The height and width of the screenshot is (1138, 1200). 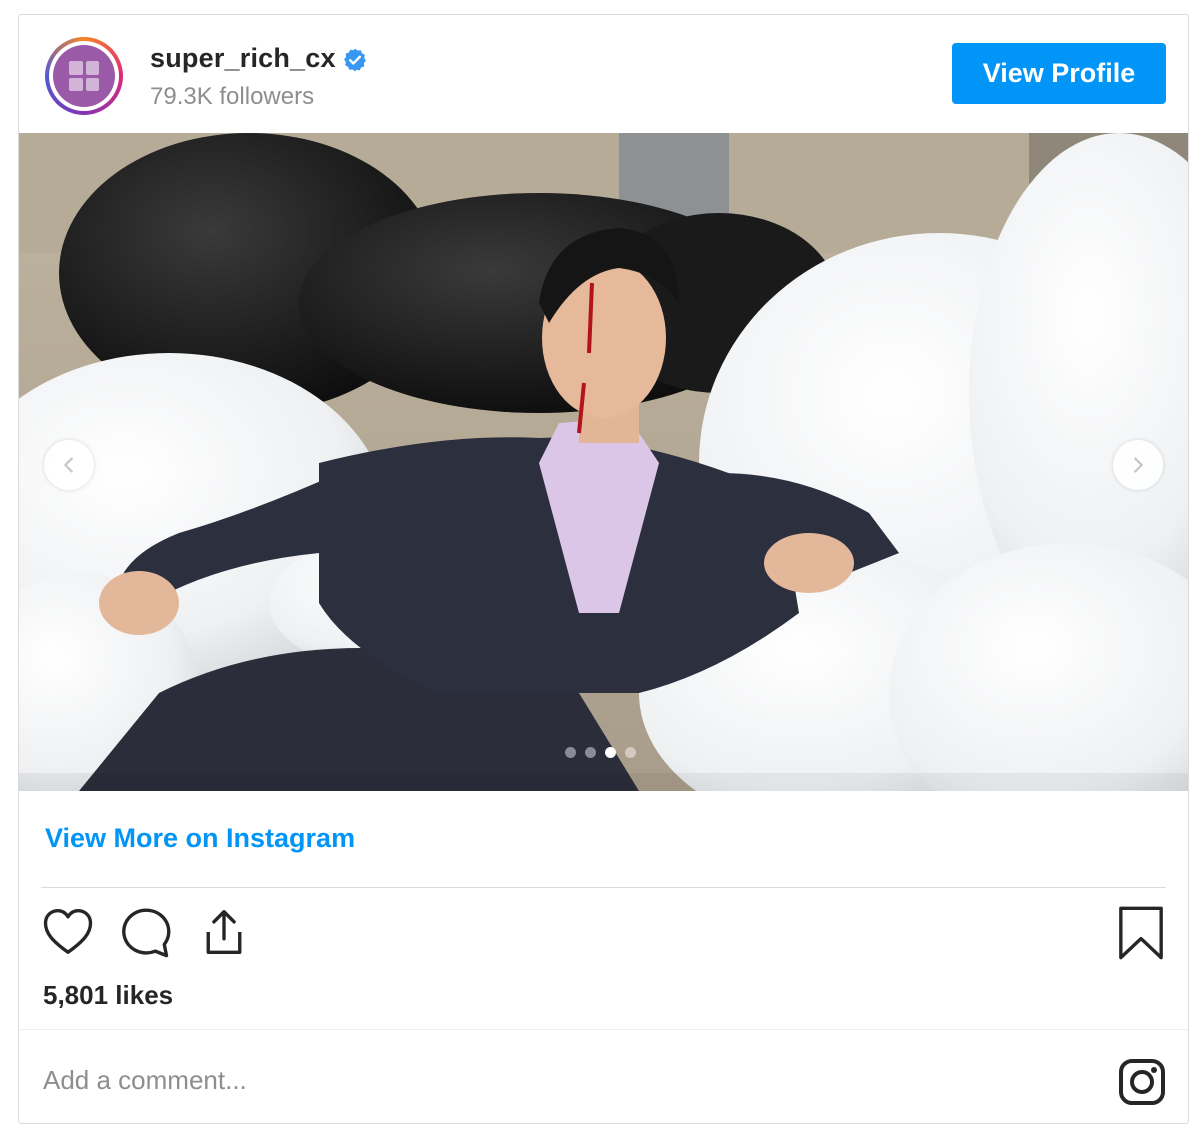 I want to click on like-count: 5,801 likes, so click(x=108, y=995).